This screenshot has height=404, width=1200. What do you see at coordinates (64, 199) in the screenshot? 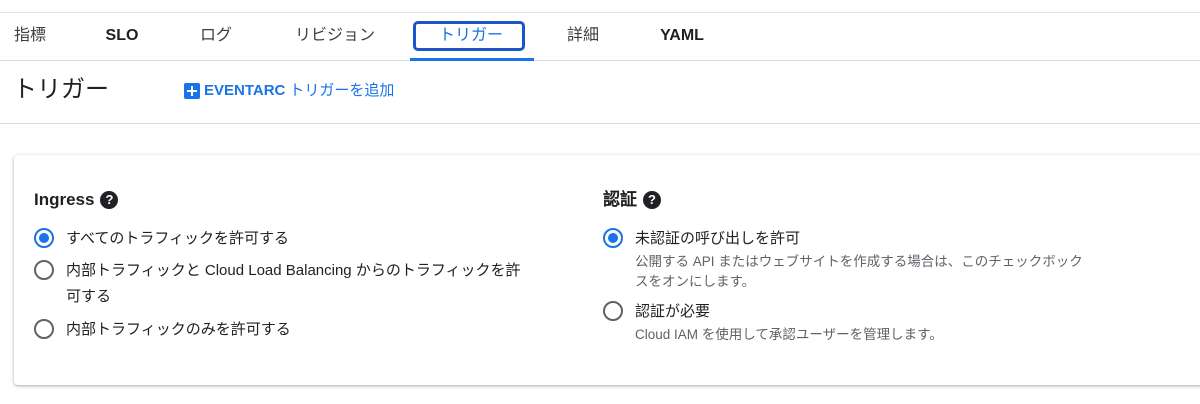
I see `ingress-title: Ingress` at bounding box center [64, 199].